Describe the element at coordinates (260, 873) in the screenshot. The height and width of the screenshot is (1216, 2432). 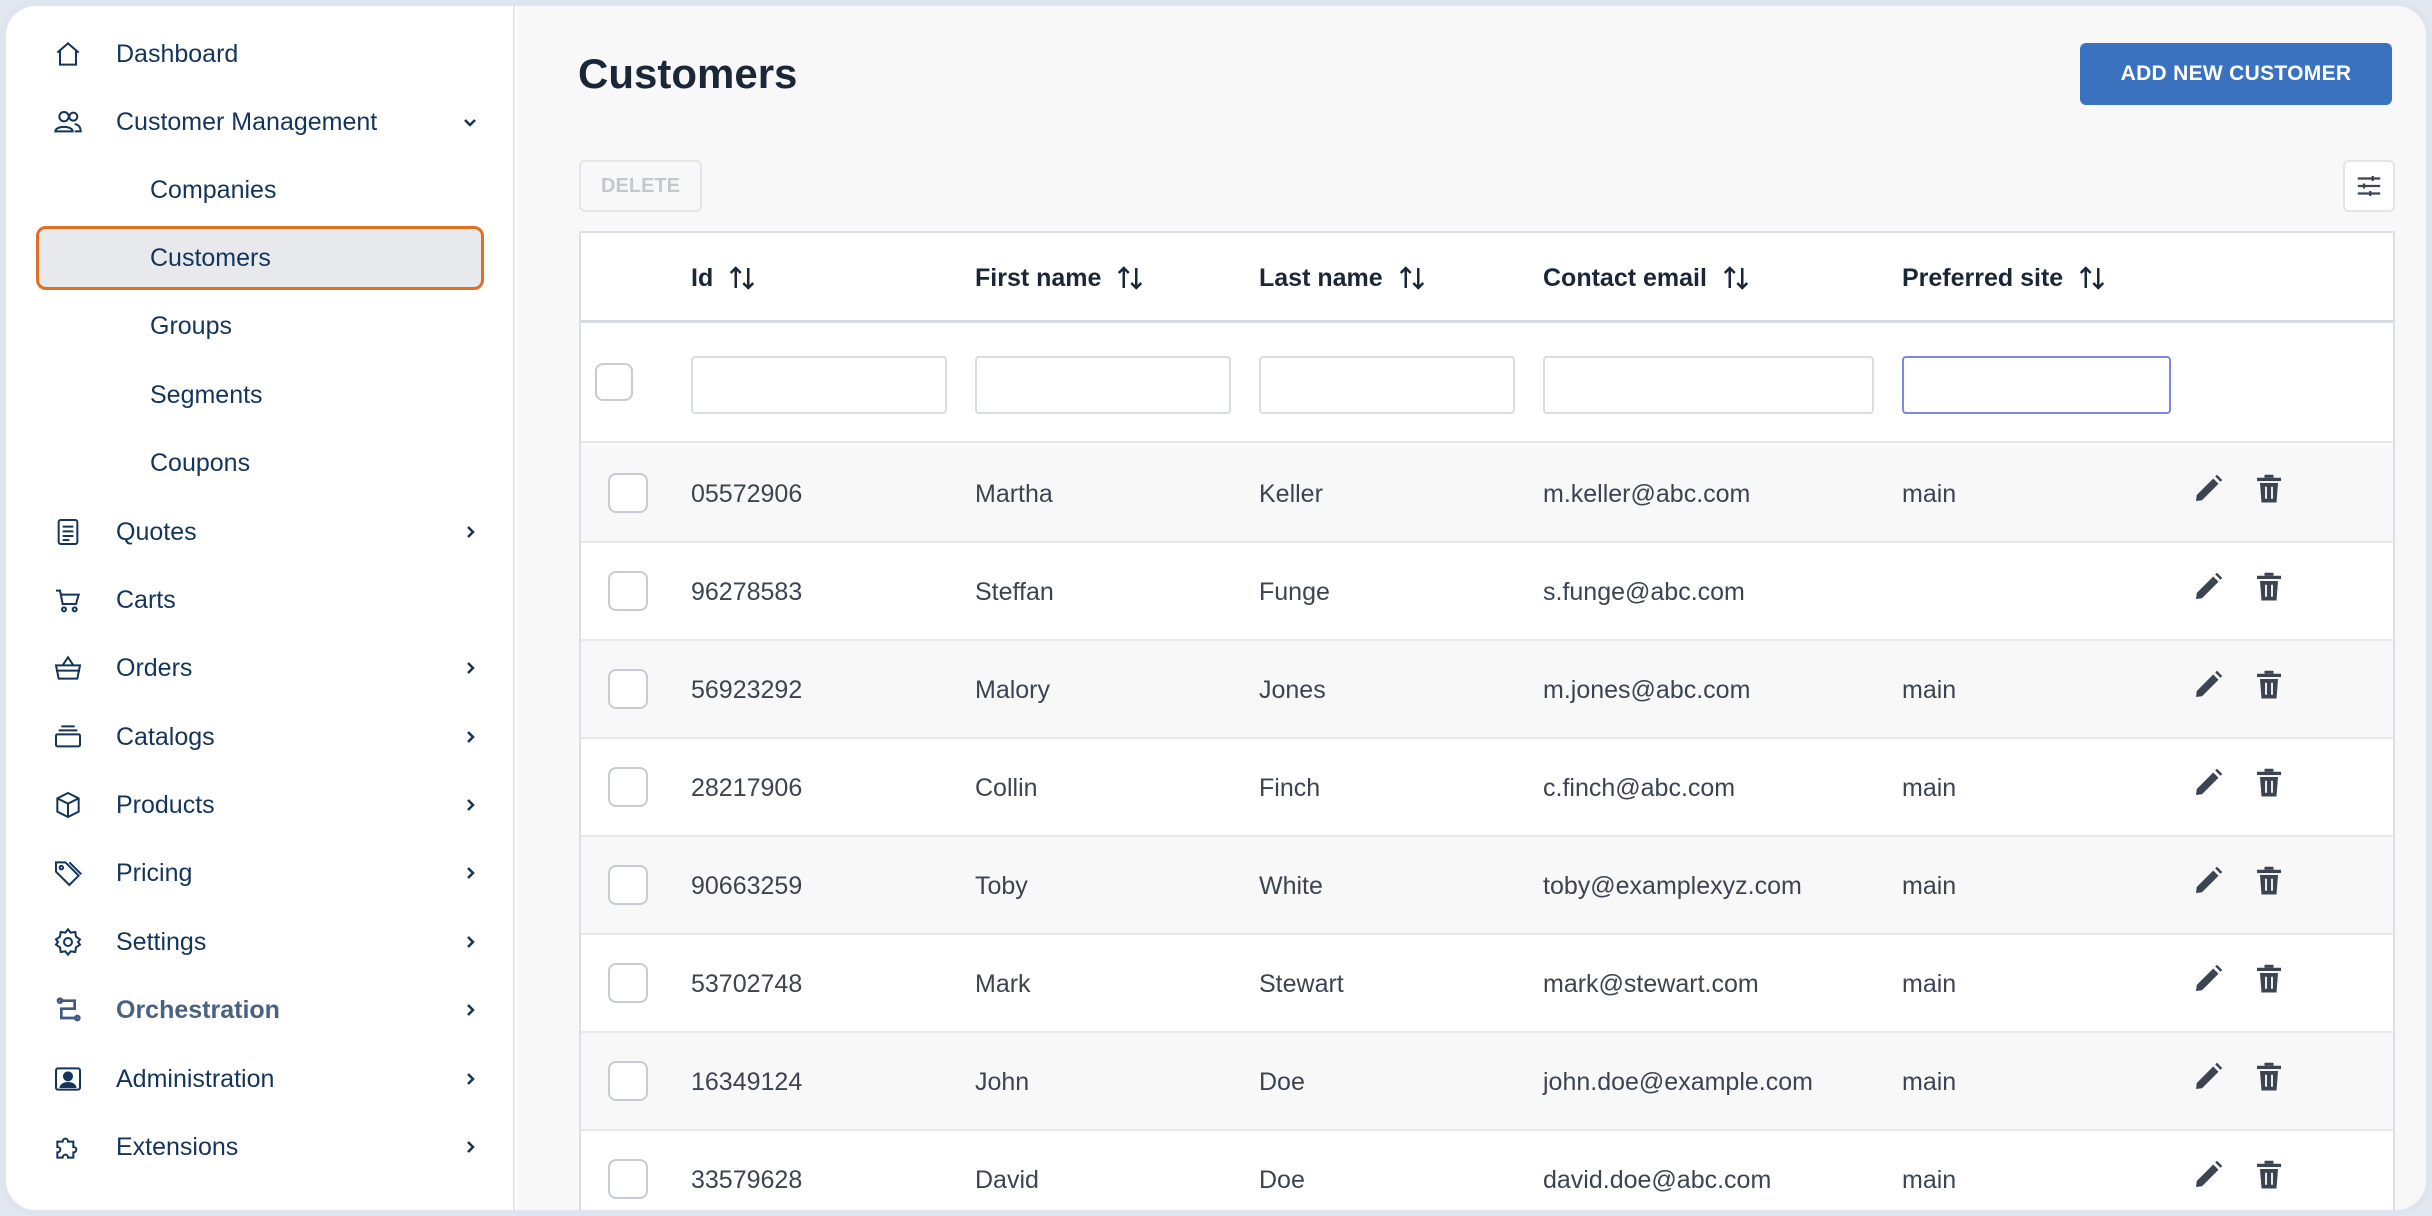
I see `sidebar-item-pricing: Pricing` at that location.